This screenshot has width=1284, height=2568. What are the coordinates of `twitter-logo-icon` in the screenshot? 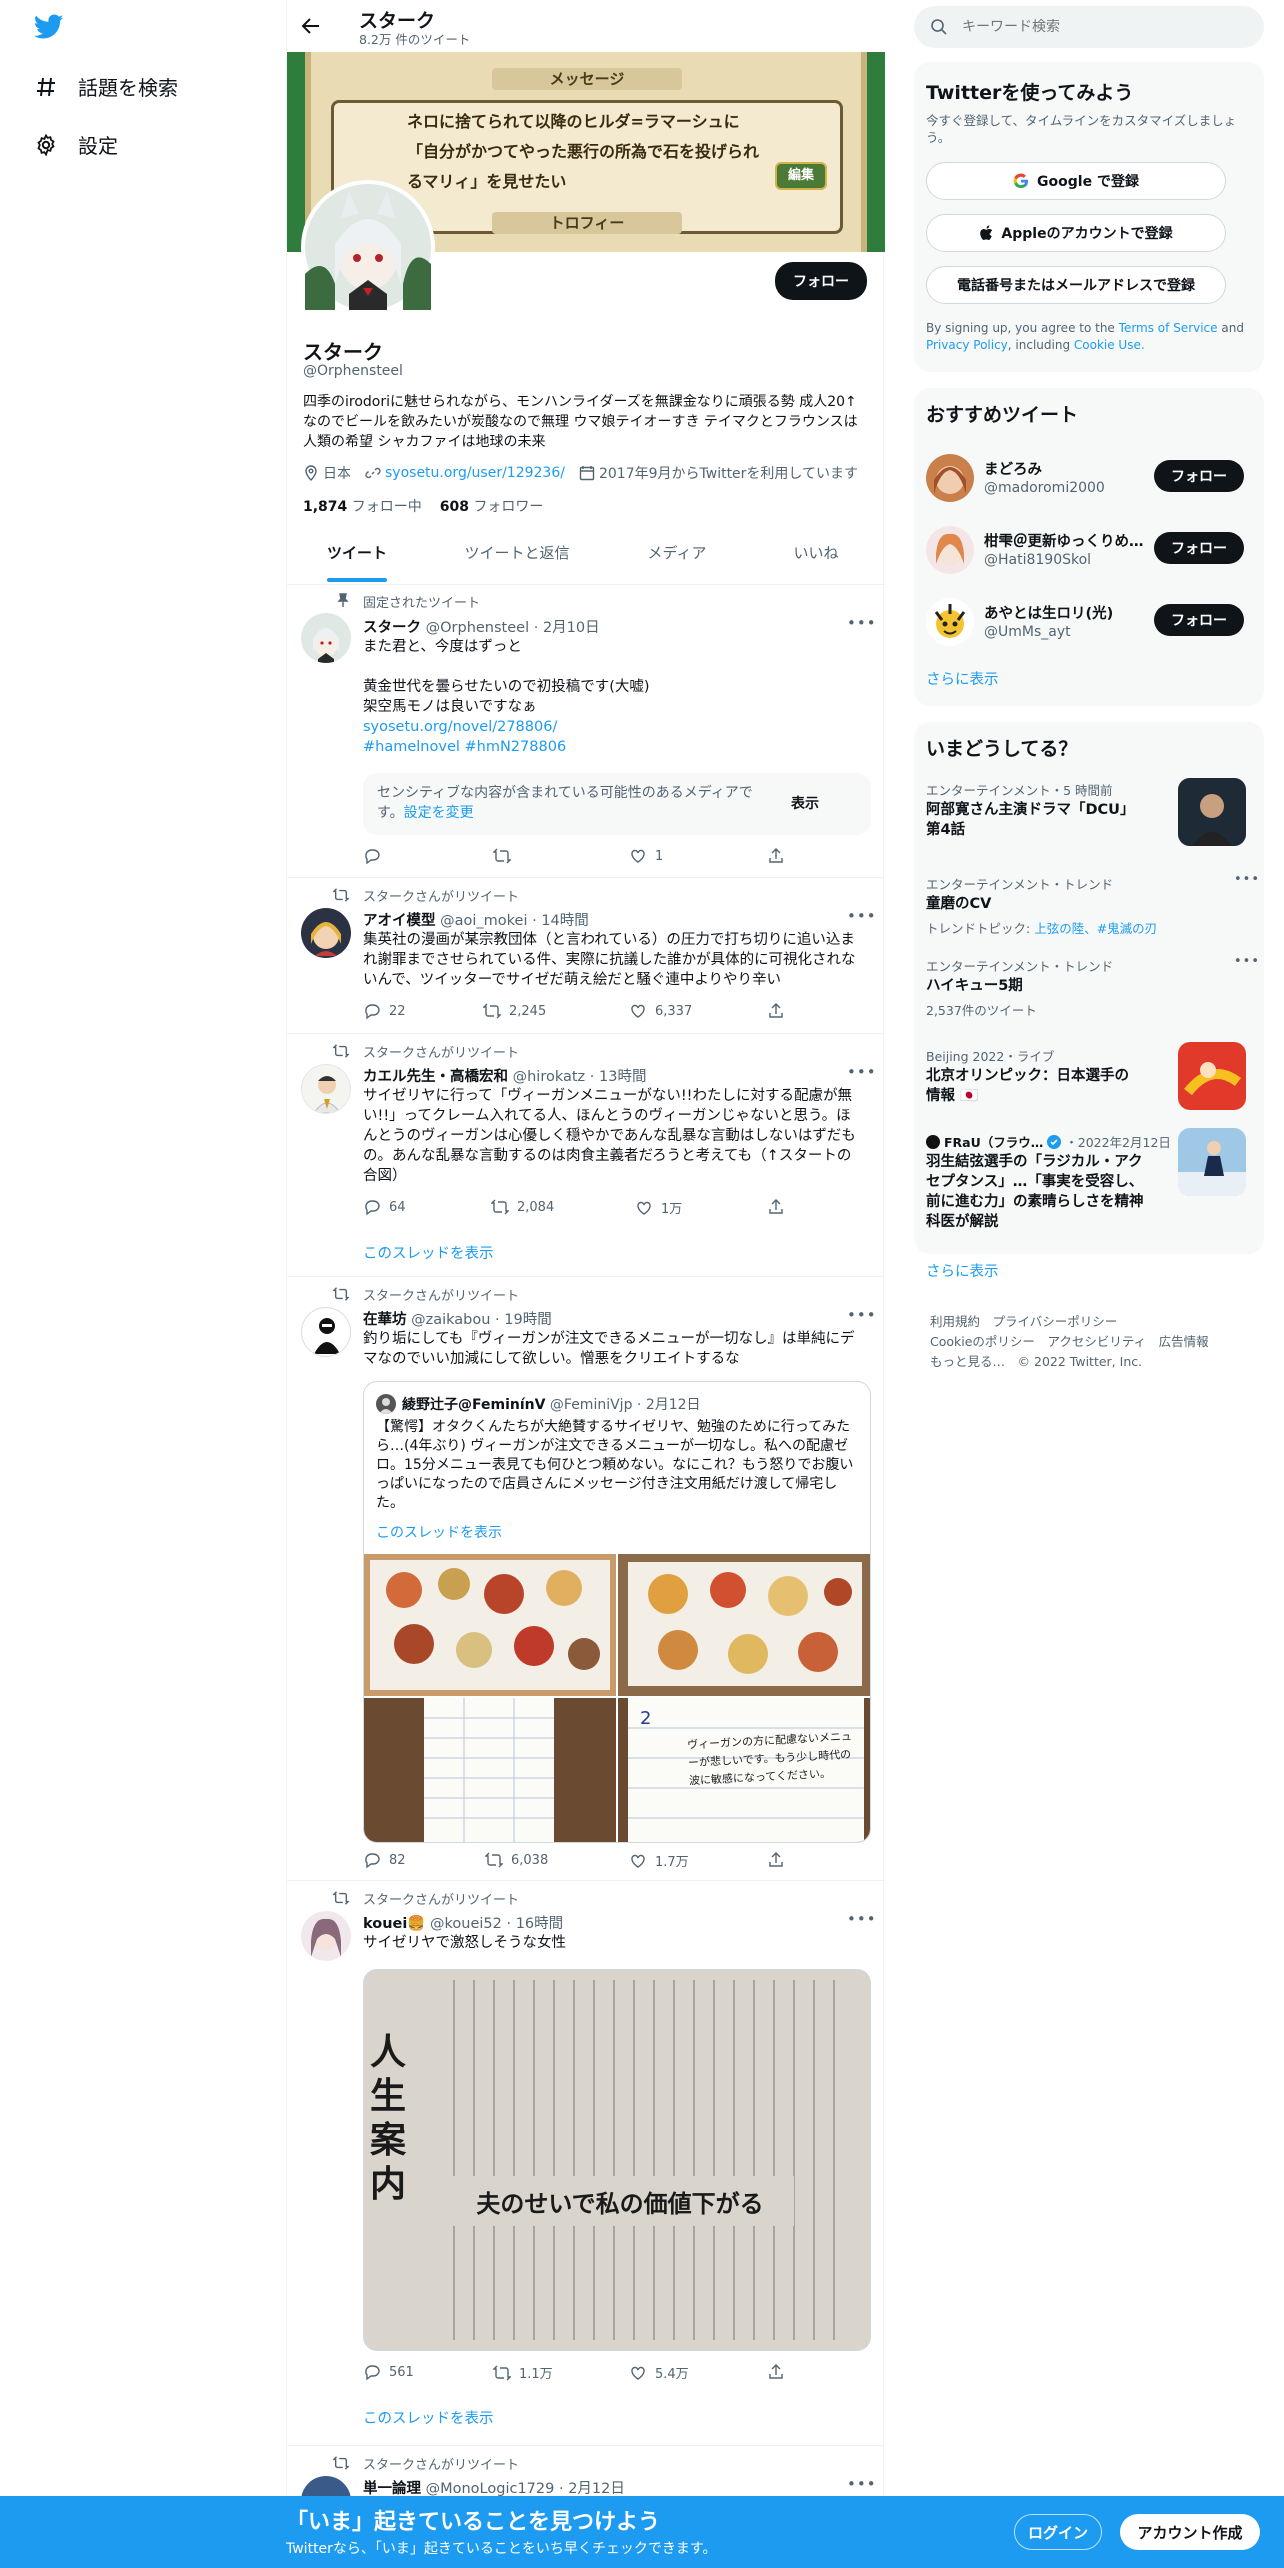 It's located at (49, 27).